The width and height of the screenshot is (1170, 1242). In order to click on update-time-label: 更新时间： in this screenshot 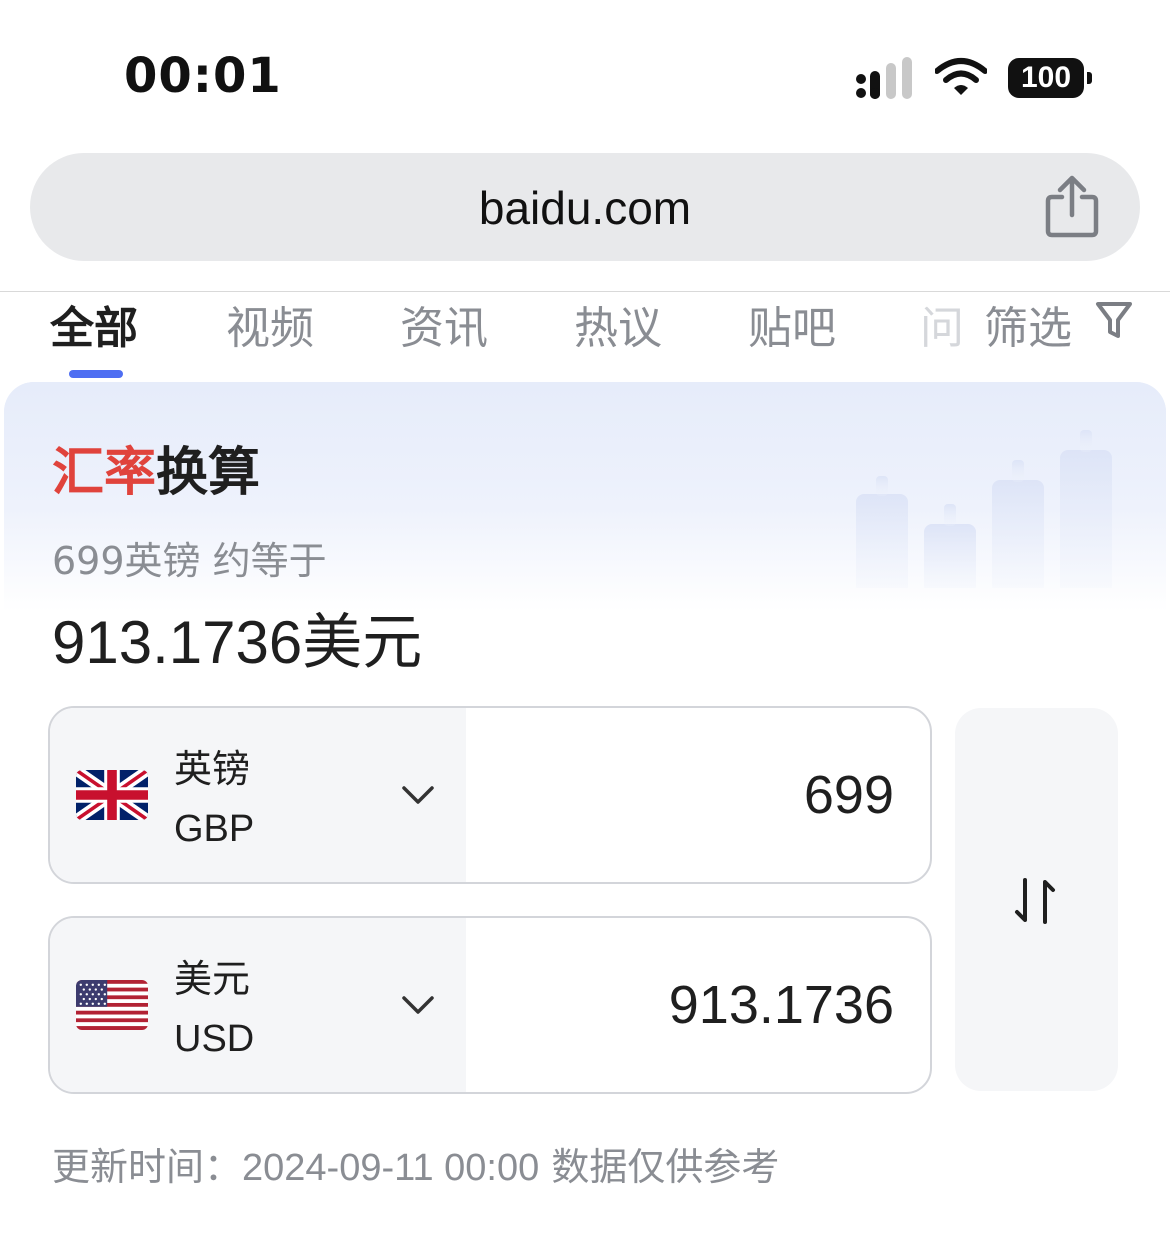, I will do `click(147, 1167)`.